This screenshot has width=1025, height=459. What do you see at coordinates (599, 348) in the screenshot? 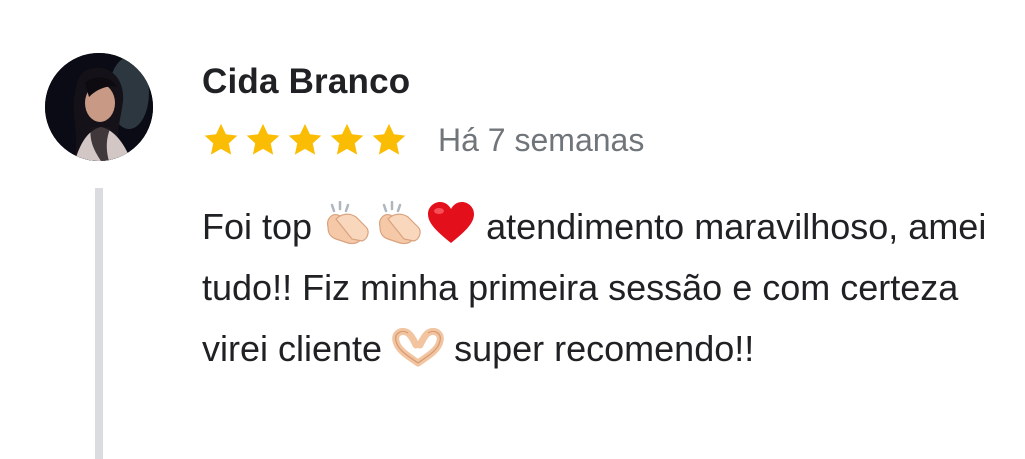
I see `review-text-part-3: super recomendo!!` at bounding box center [599, 348].